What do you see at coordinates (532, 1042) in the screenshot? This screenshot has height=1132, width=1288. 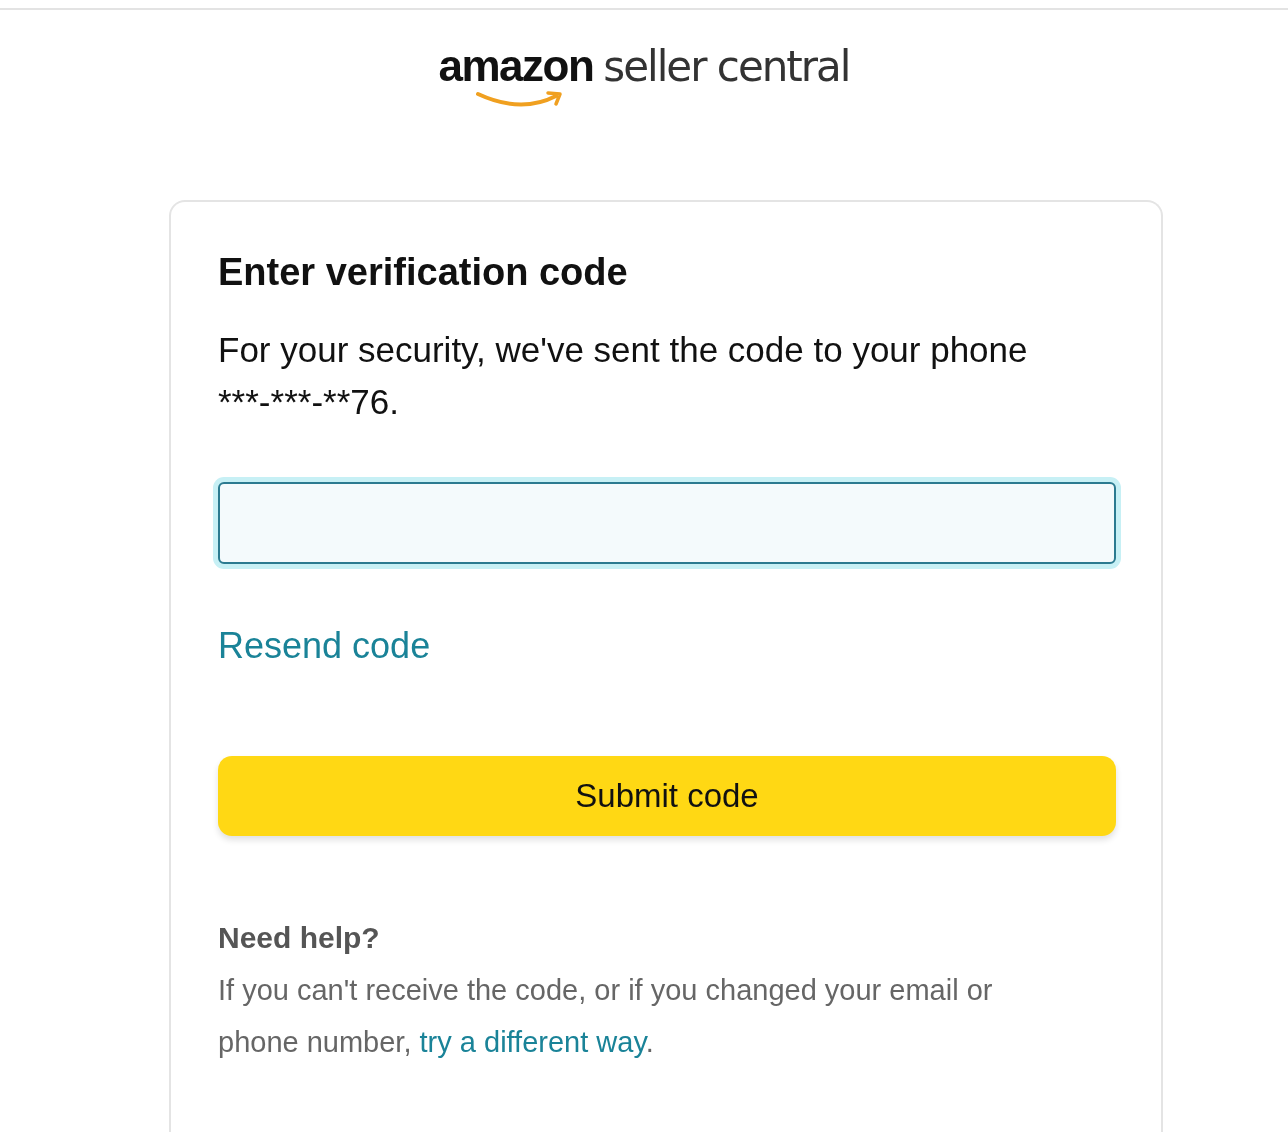 I see `try-different-way-link: try a different way` at bounding box center [532, 1042].